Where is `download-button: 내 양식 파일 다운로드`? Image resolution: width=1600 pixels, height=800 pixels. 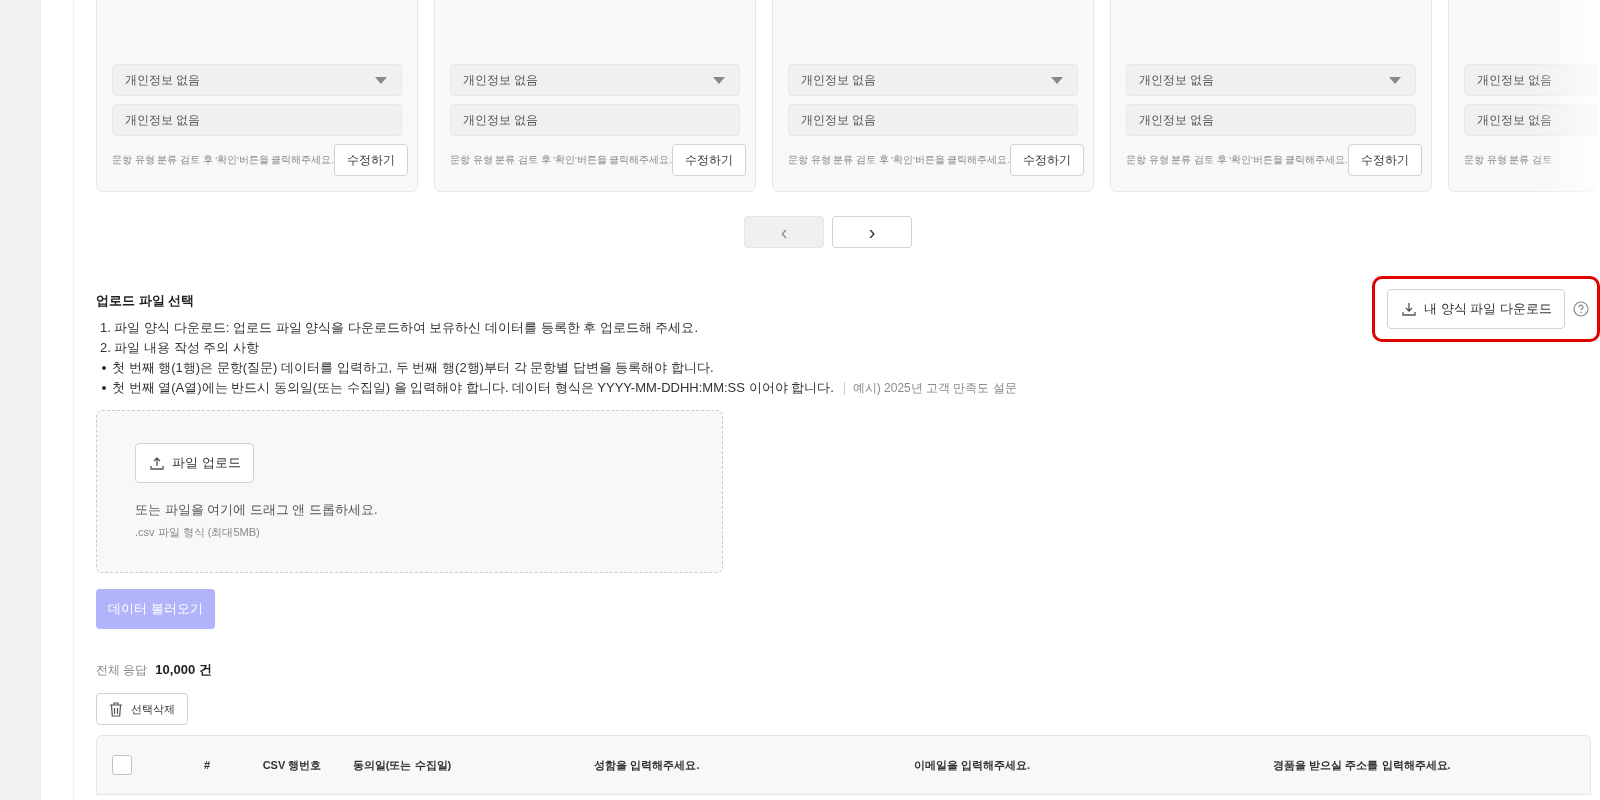
download-button: 내 양식 파일 다운로드 is located at coordinates (1476, 309).